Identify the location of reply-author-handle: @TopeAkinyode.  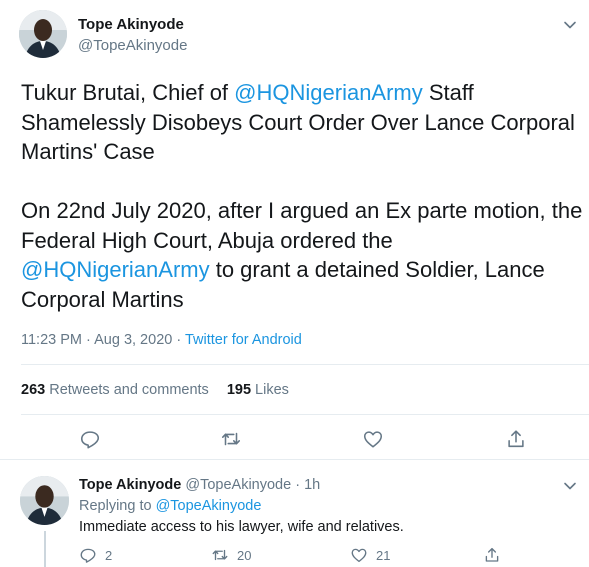
(238, 485).